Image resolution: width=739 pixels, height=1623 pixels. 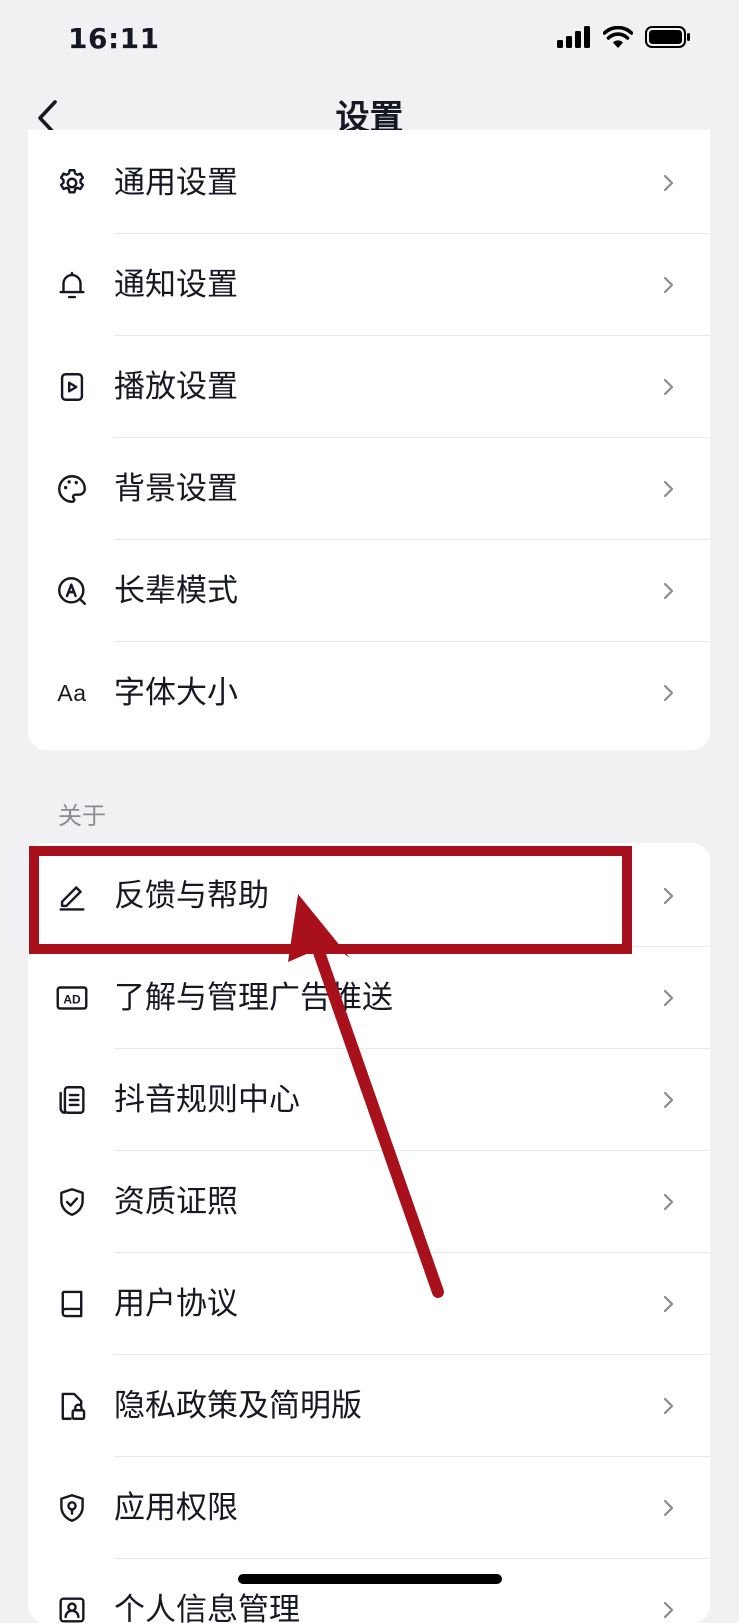 What do you see at coordinates (72, 1508) in the screenshot?
I see `location-shield-icon` at bounding box center [72, 1508].